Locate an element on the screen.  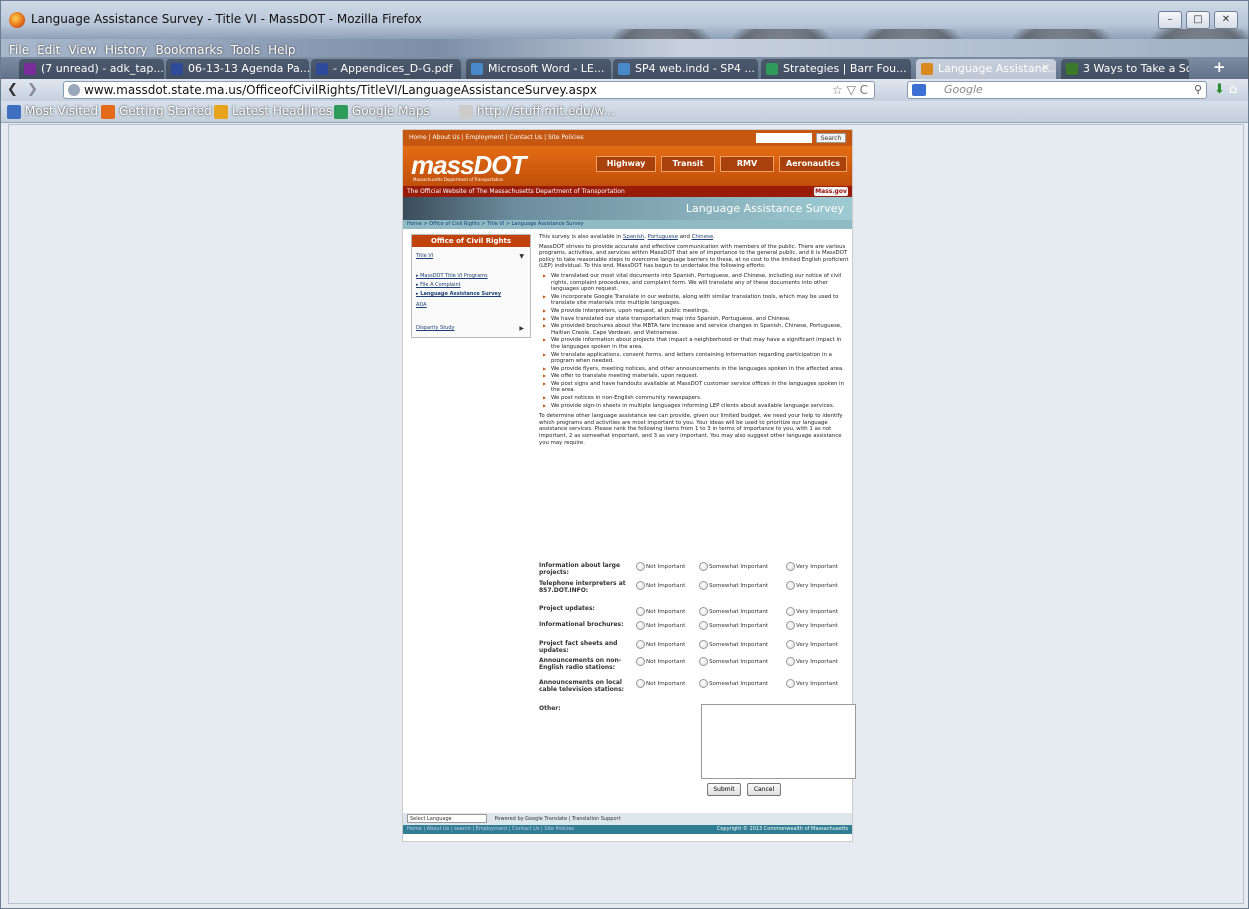
side-item-title-vi: Title VI is located at coordinates (424, 256).